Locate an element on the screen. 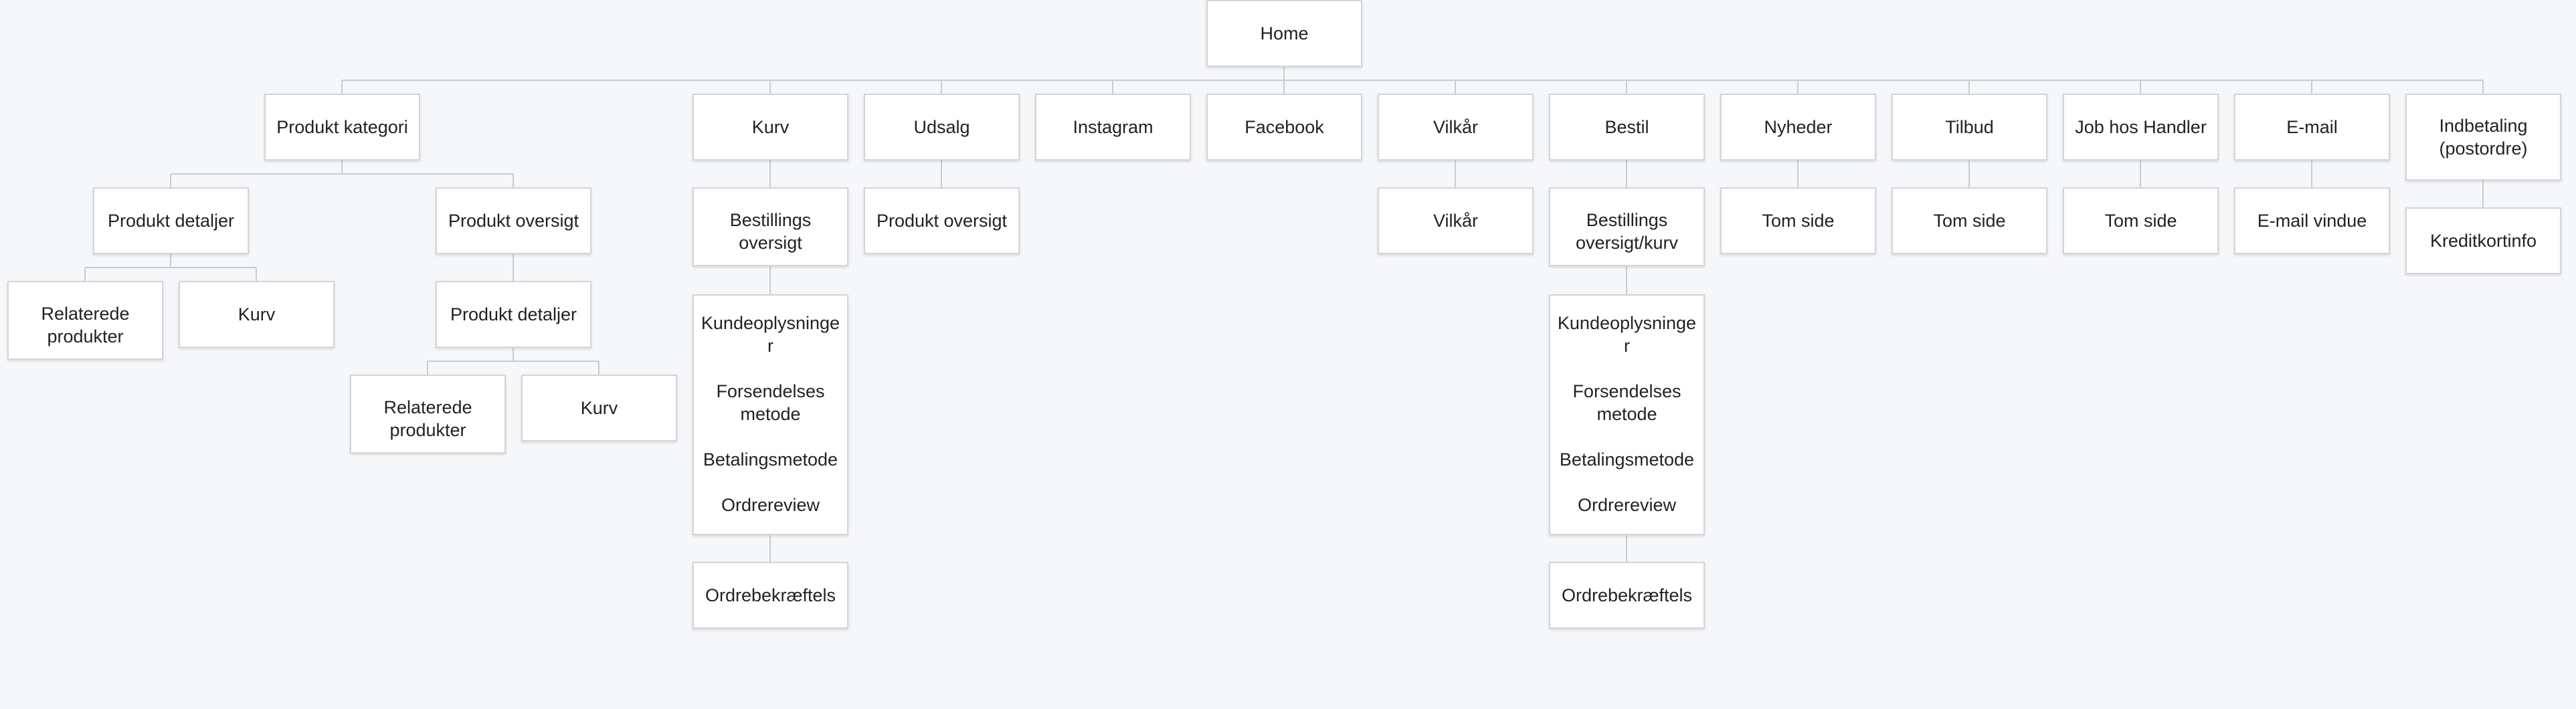  node-bestil-ordrebekraeftelse: Ordrebekræftels is located at coordinates (1627, 595).